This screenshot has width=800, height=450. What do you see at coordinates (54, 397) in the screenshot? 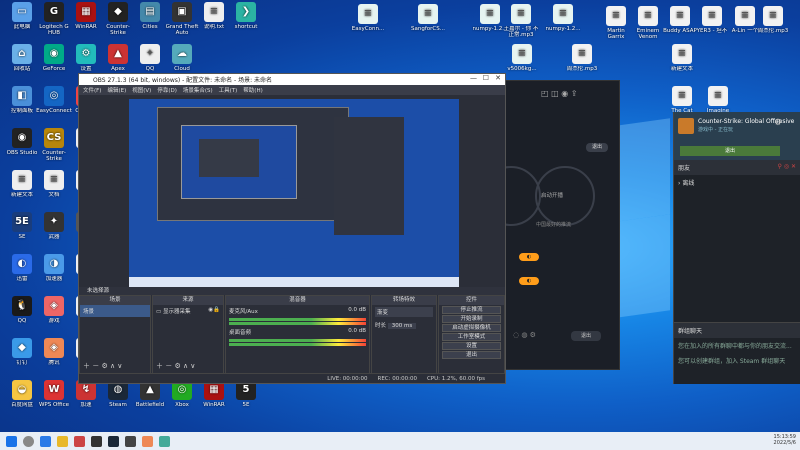
I see `desktop-icon: W WPS Office` at bounding box center [54, 397].